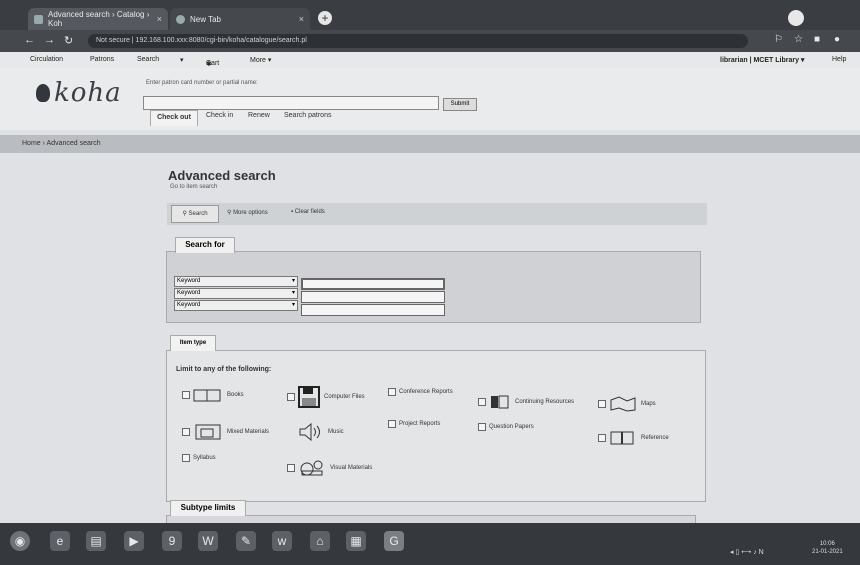 Image resolution: width=860 pixels, height=565 pixels. I want to click on app-icon: 9, so click(172, 541).